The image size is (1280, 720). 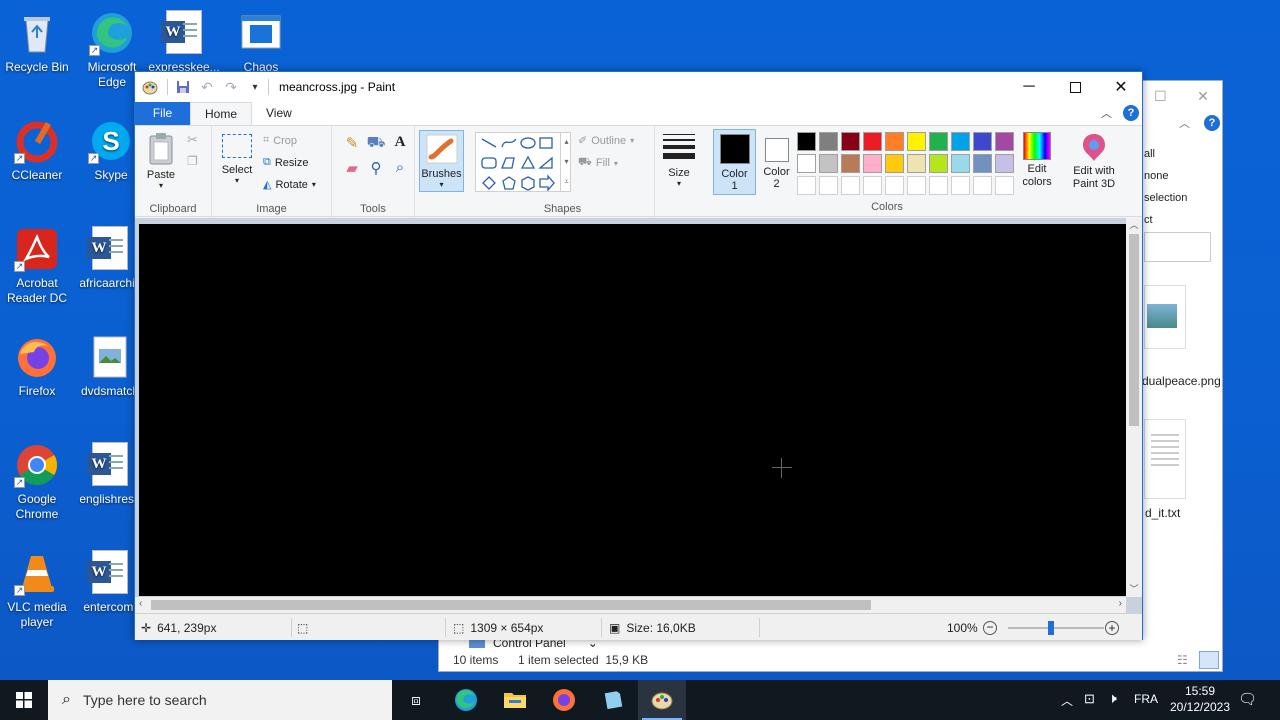 What do you see at coordinates (523, 162) in the screenshot?
I see `shapes-gallery` at bounding box center [523, 162].